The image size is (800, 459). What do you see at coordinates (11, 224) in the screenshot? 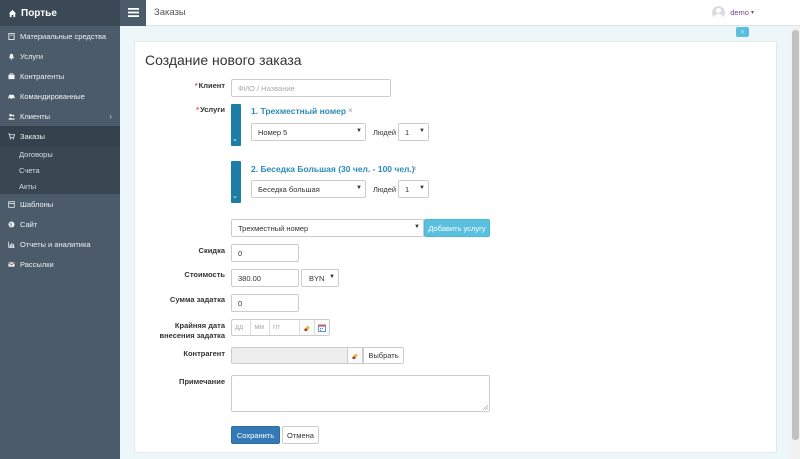
I see `globe-icon` at bounding box center [11, 224].